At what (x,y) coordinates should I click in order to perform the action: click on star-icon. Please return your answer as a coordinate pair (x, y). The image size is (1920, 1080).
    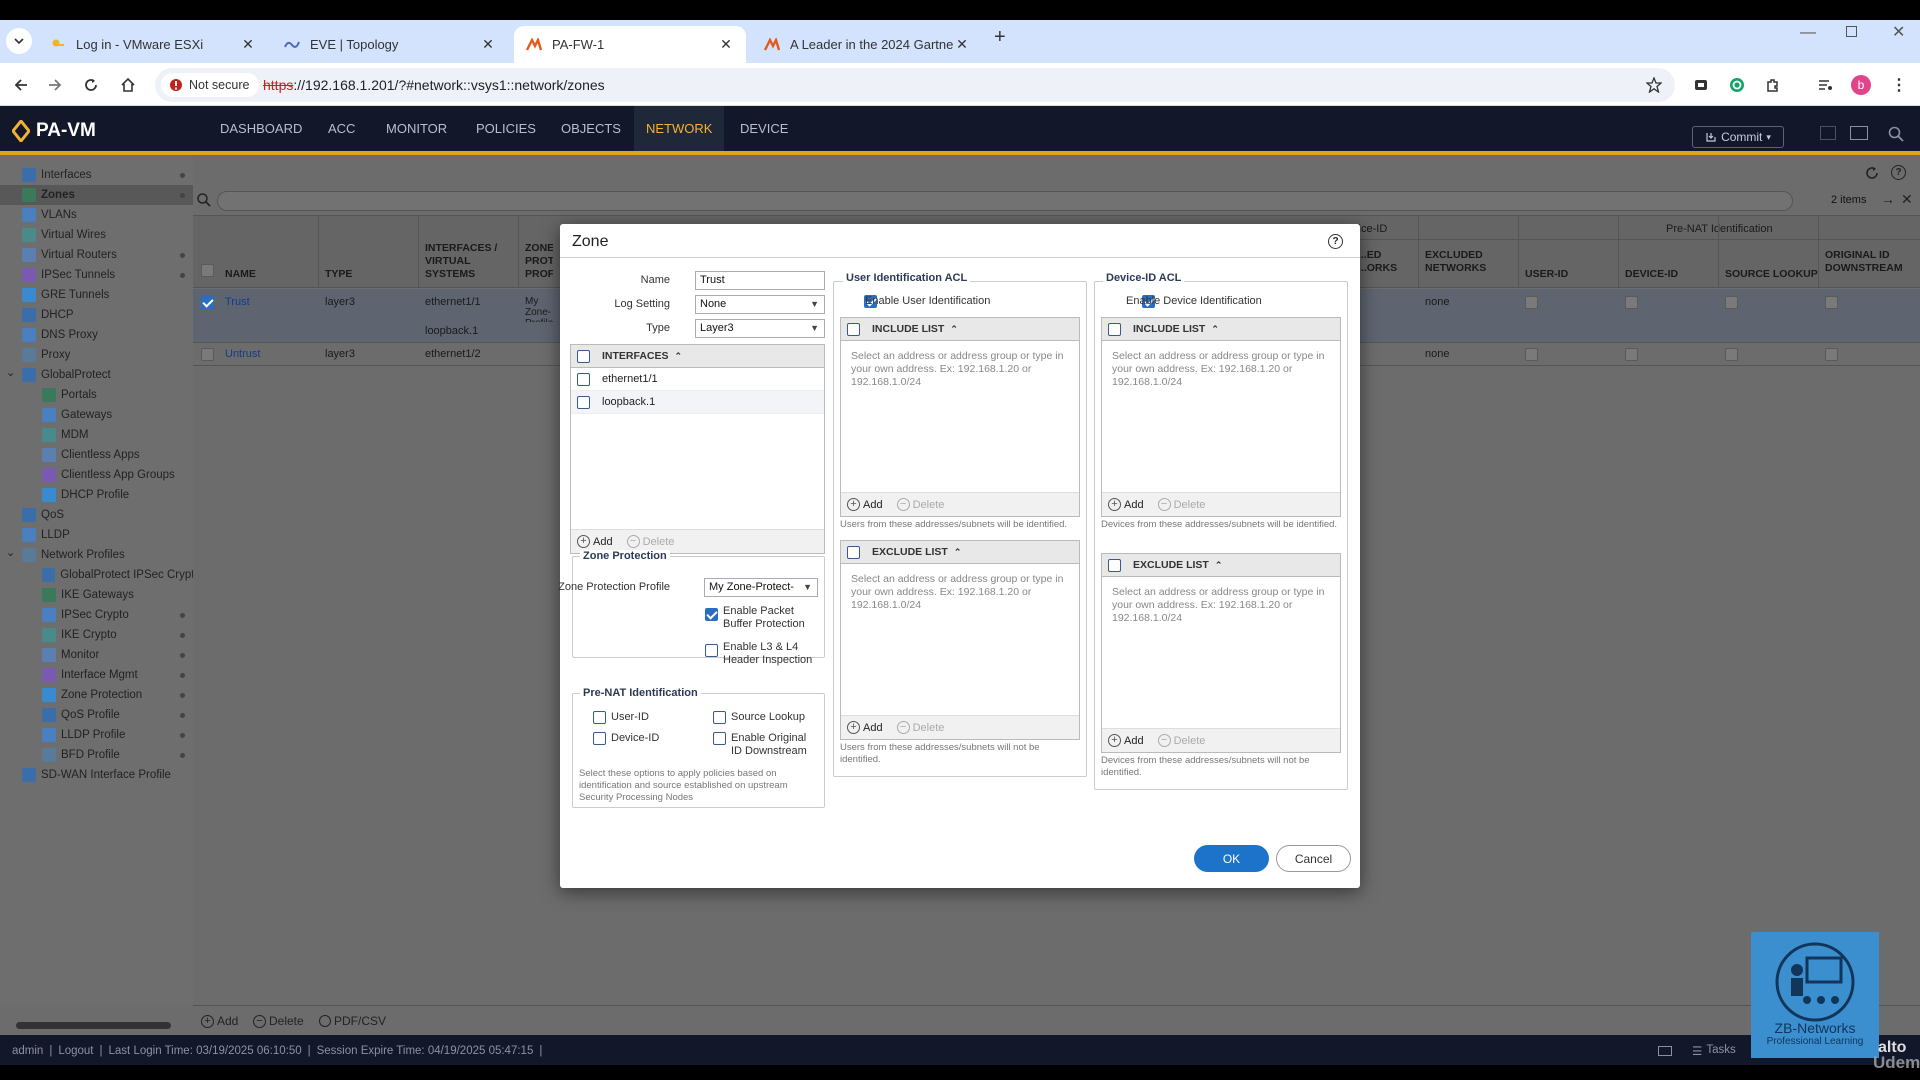
    Looking at the image, I should click on (1654, 85).